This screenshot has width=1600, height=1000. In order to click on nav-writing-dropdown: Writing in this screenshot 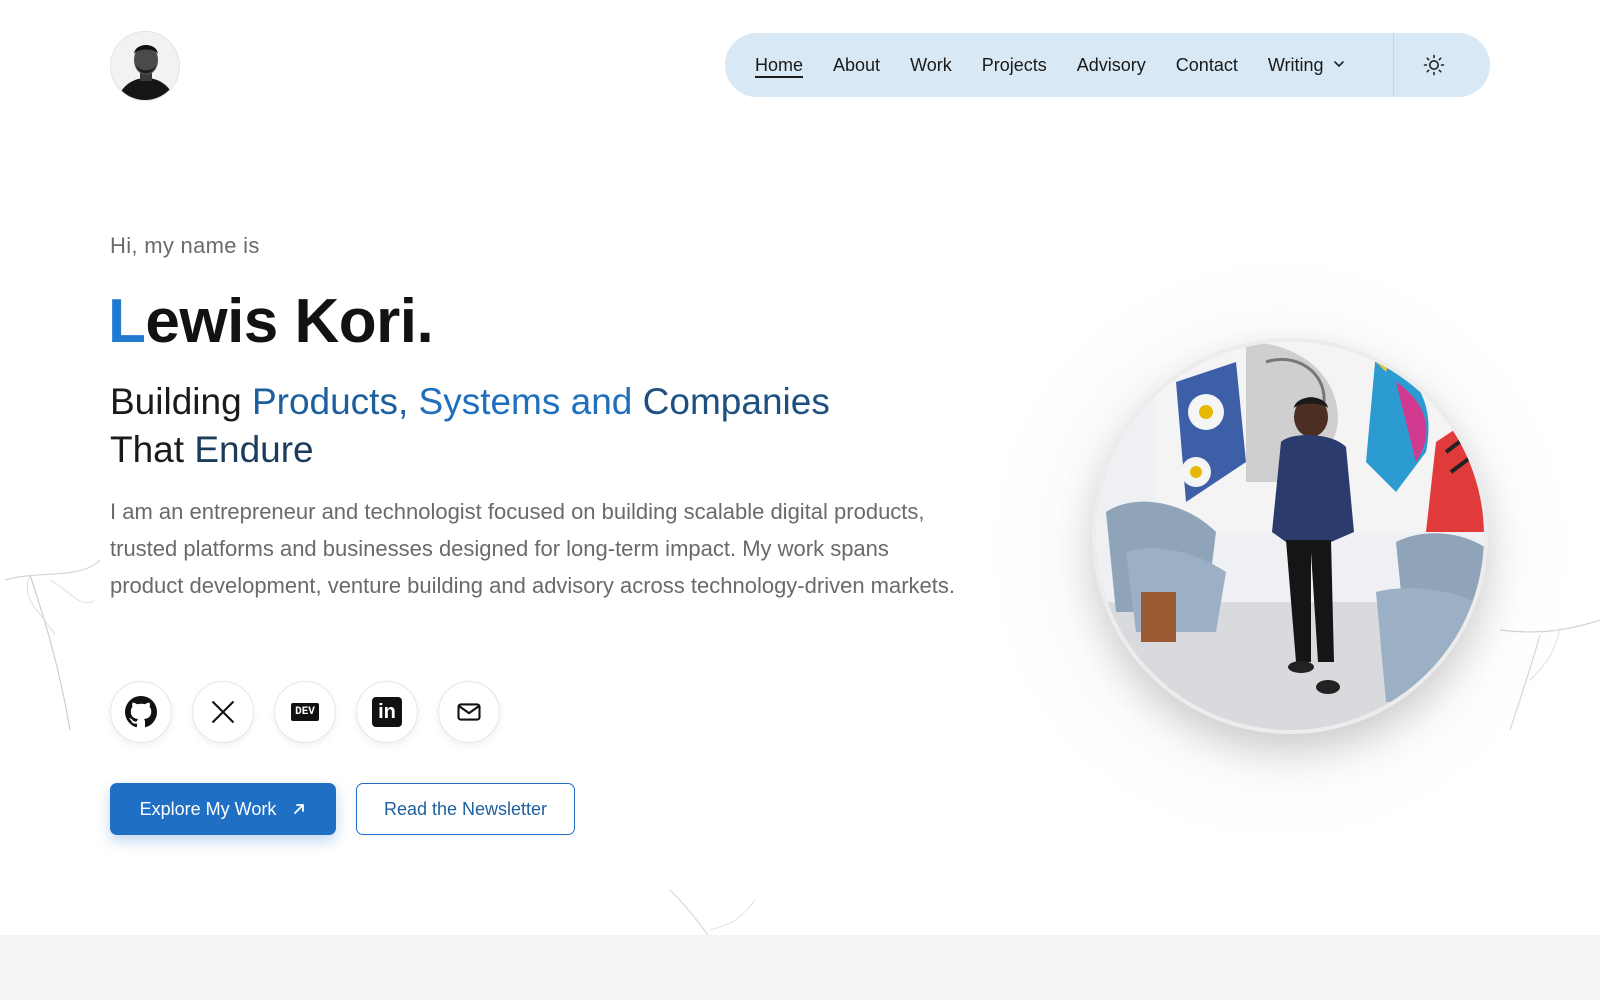, I will do `click(1307, 65)`.